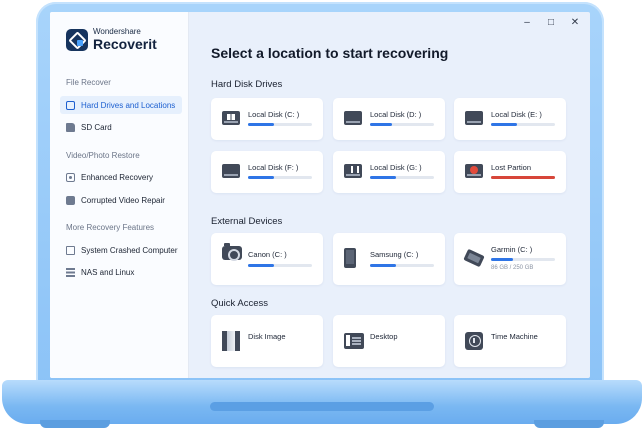 Image resolution: width=644 pixels, height=432 pixels. Describe the element at coordinates (354, 341) in the screenshot. I see `desktop-icon` at that location.